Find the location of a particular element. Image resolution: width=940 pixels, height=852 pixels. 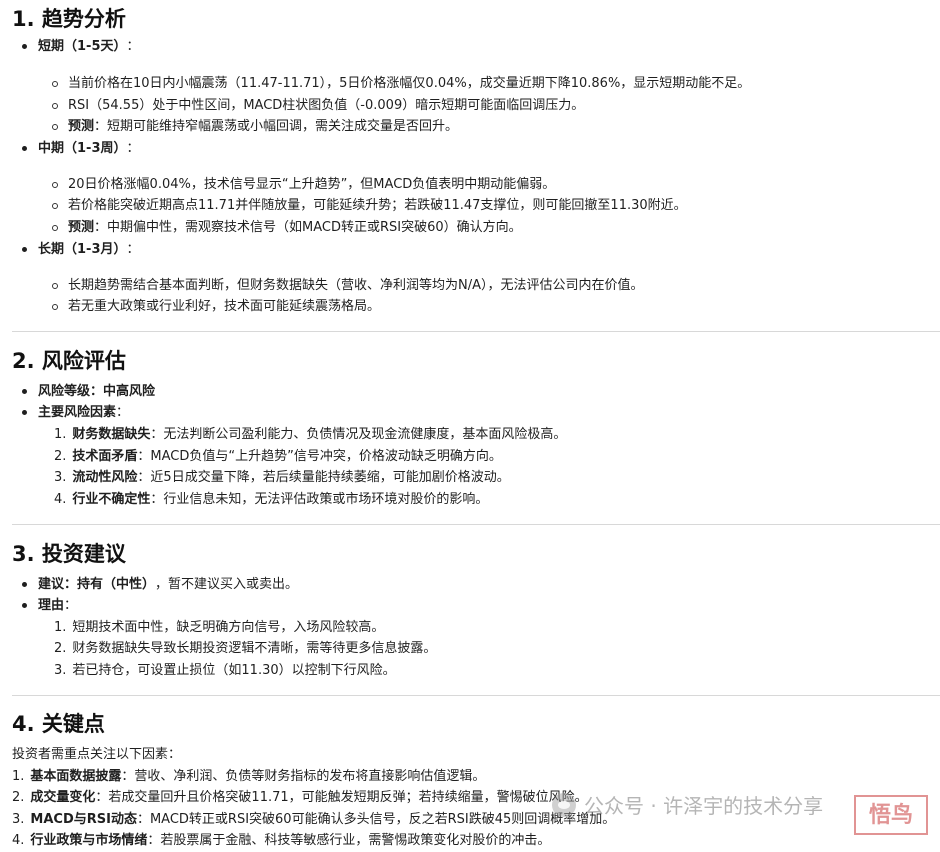

numbered-item: 1. 基本面数据披露 ：营收、净利润、负债等财务指标的发布将直接影响估值逻辑。 is located at coordinates (249, 776).